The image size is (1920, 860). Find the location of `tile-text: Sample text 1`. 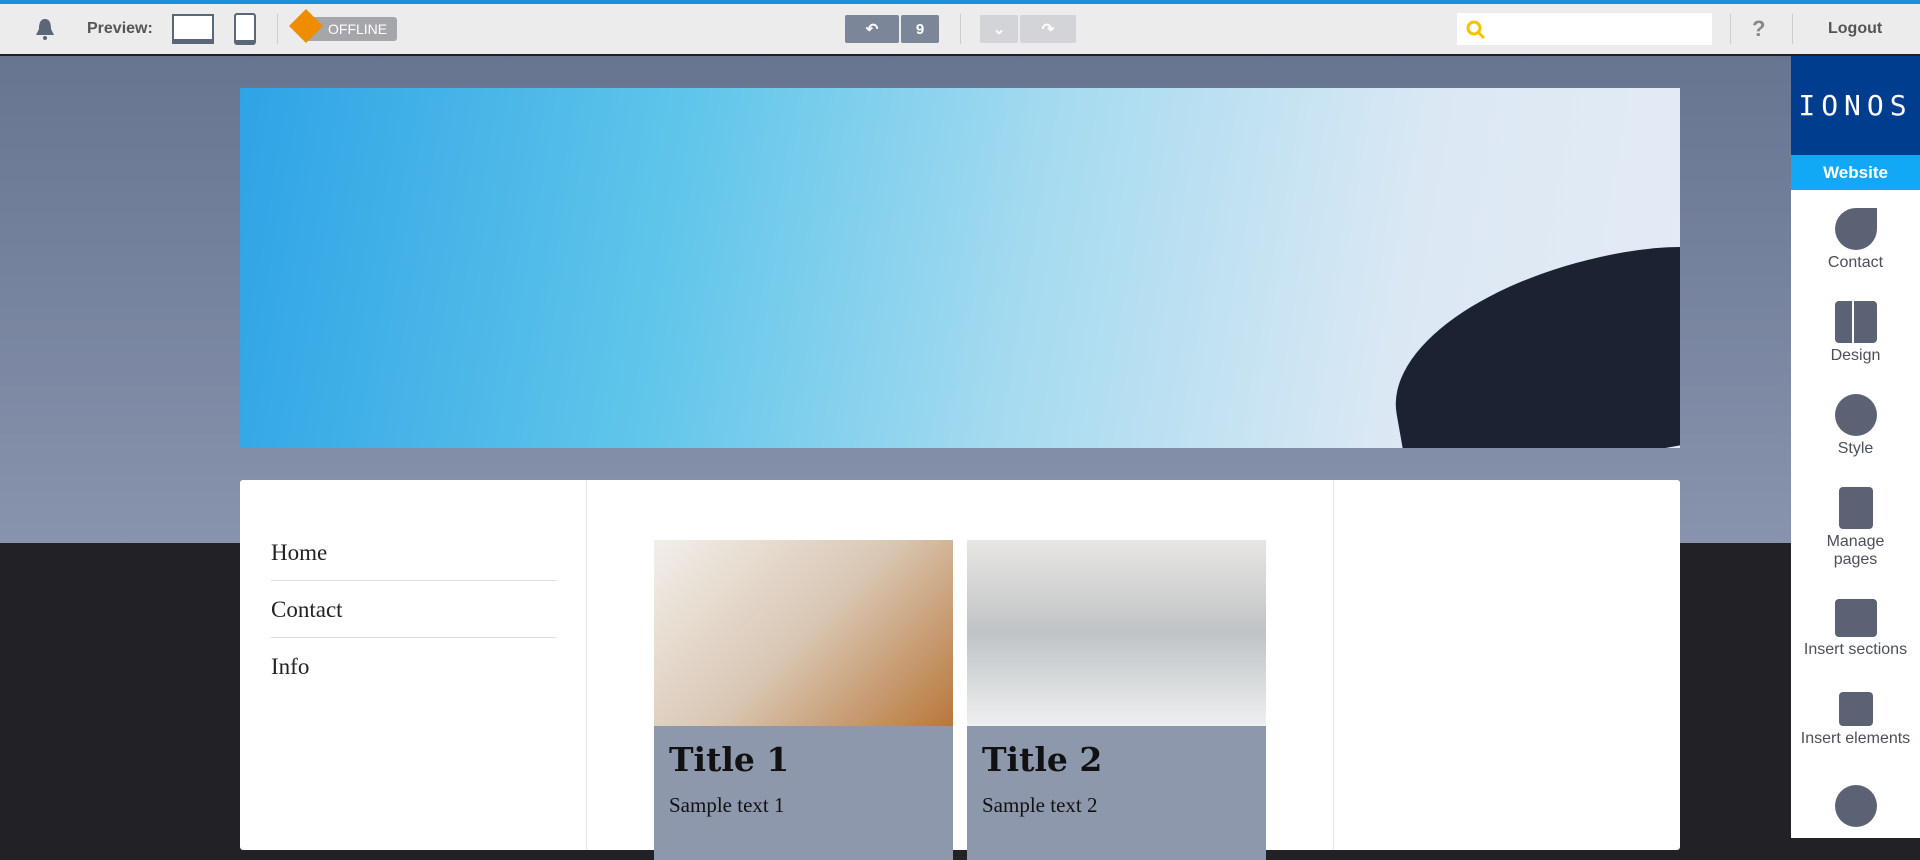

tile-text: Sample text 1 is located at coordinates (727, 805).